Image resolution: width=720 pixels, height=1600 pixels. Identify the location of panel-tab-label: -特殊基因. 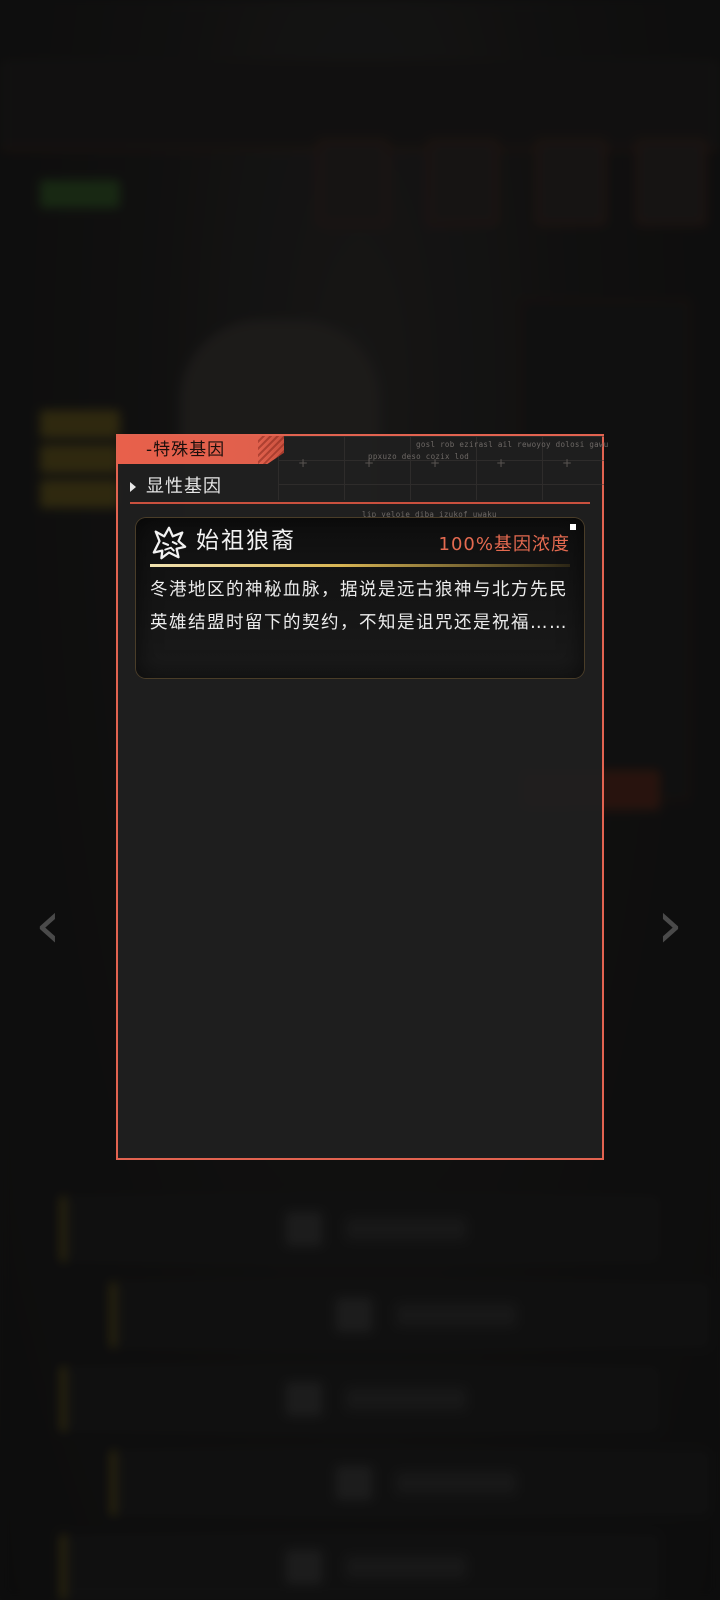
(186, 450).